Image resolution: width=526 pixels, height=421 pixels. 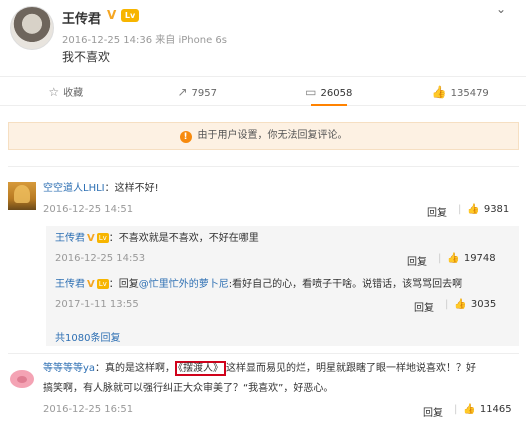 What do you see at coordinates (201, 368) in the screenshot?
I see `highlighted-title: 《摆渡人》` at bounding box center [201, 368].